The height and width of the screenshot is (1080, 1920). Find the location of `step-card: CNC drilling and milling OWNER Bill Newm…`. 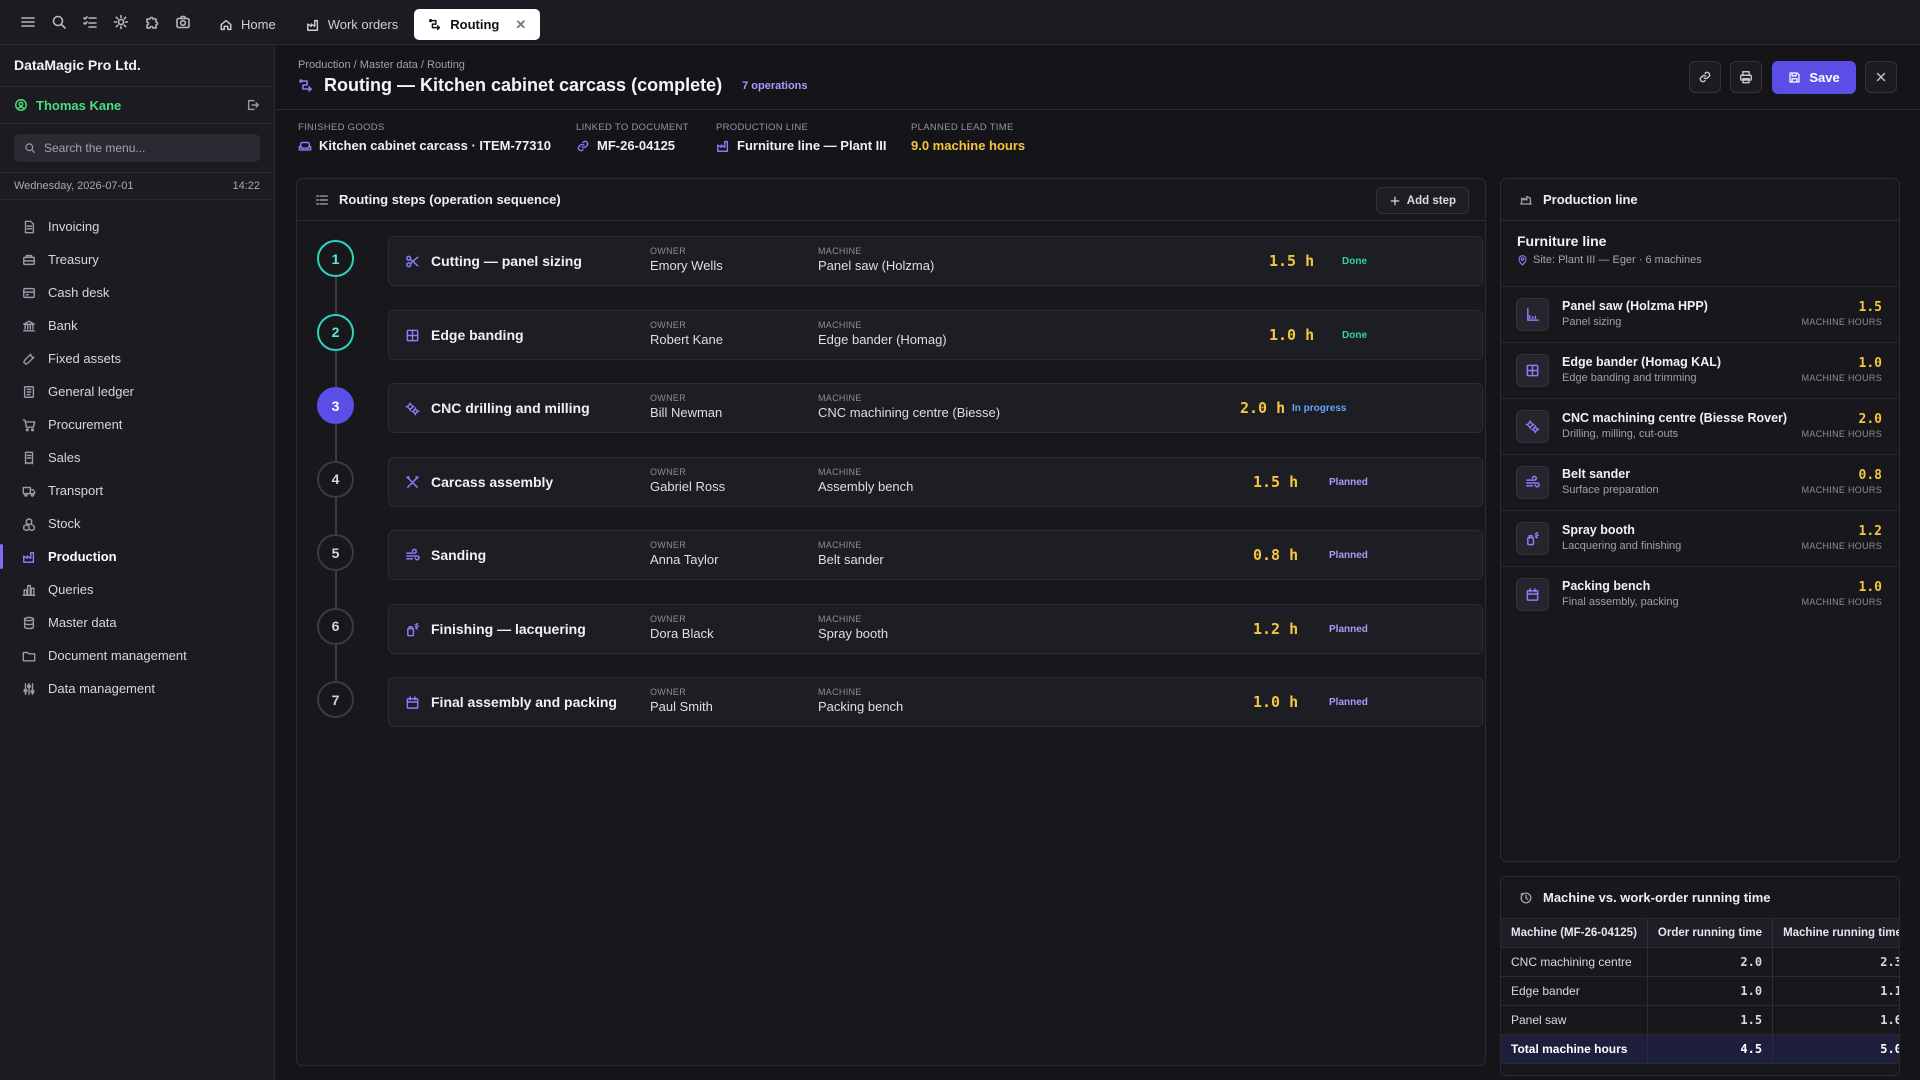

step-card: CNC drilling and milling OWNER Bill Newm… is located at coordinates (935, 408).